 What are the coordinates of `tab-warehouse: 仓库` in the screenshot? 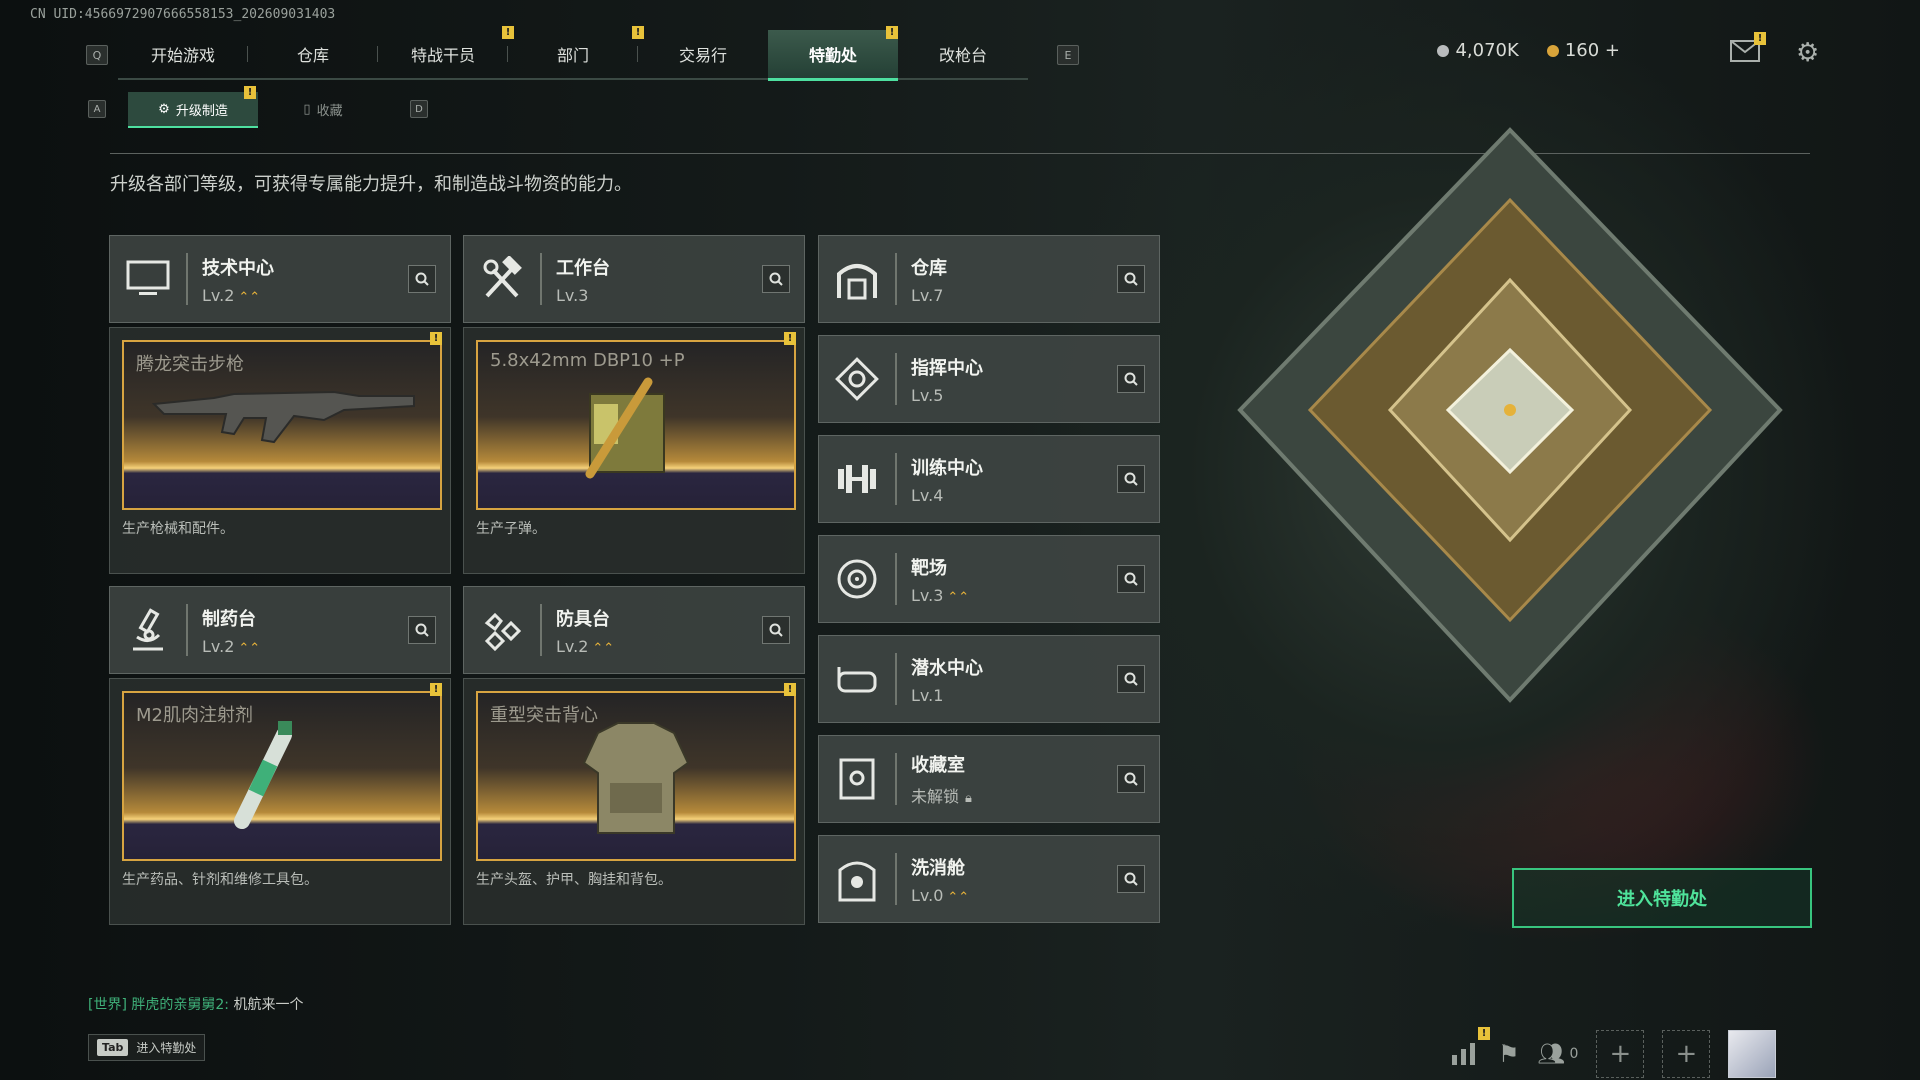 It's located at (313, 54).